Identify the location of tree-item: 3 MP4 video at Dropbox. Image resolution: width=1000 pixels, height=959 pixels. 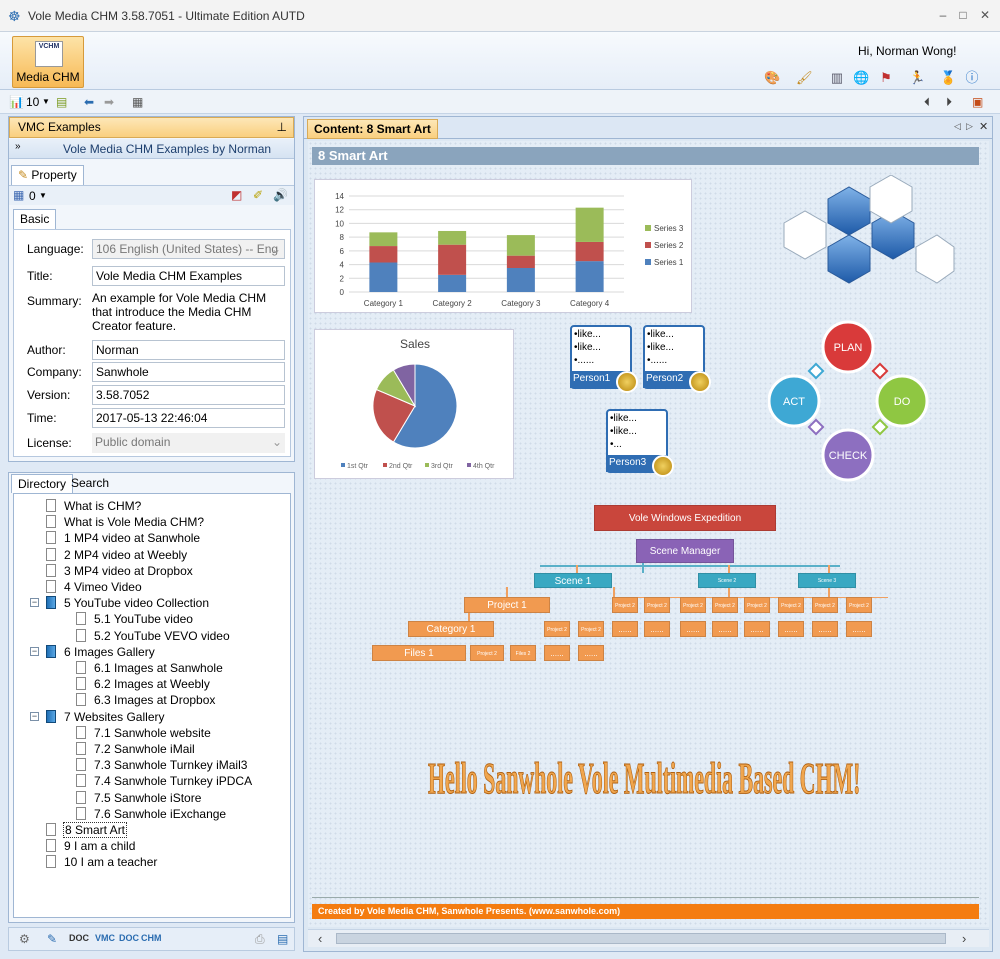
(128, 571).